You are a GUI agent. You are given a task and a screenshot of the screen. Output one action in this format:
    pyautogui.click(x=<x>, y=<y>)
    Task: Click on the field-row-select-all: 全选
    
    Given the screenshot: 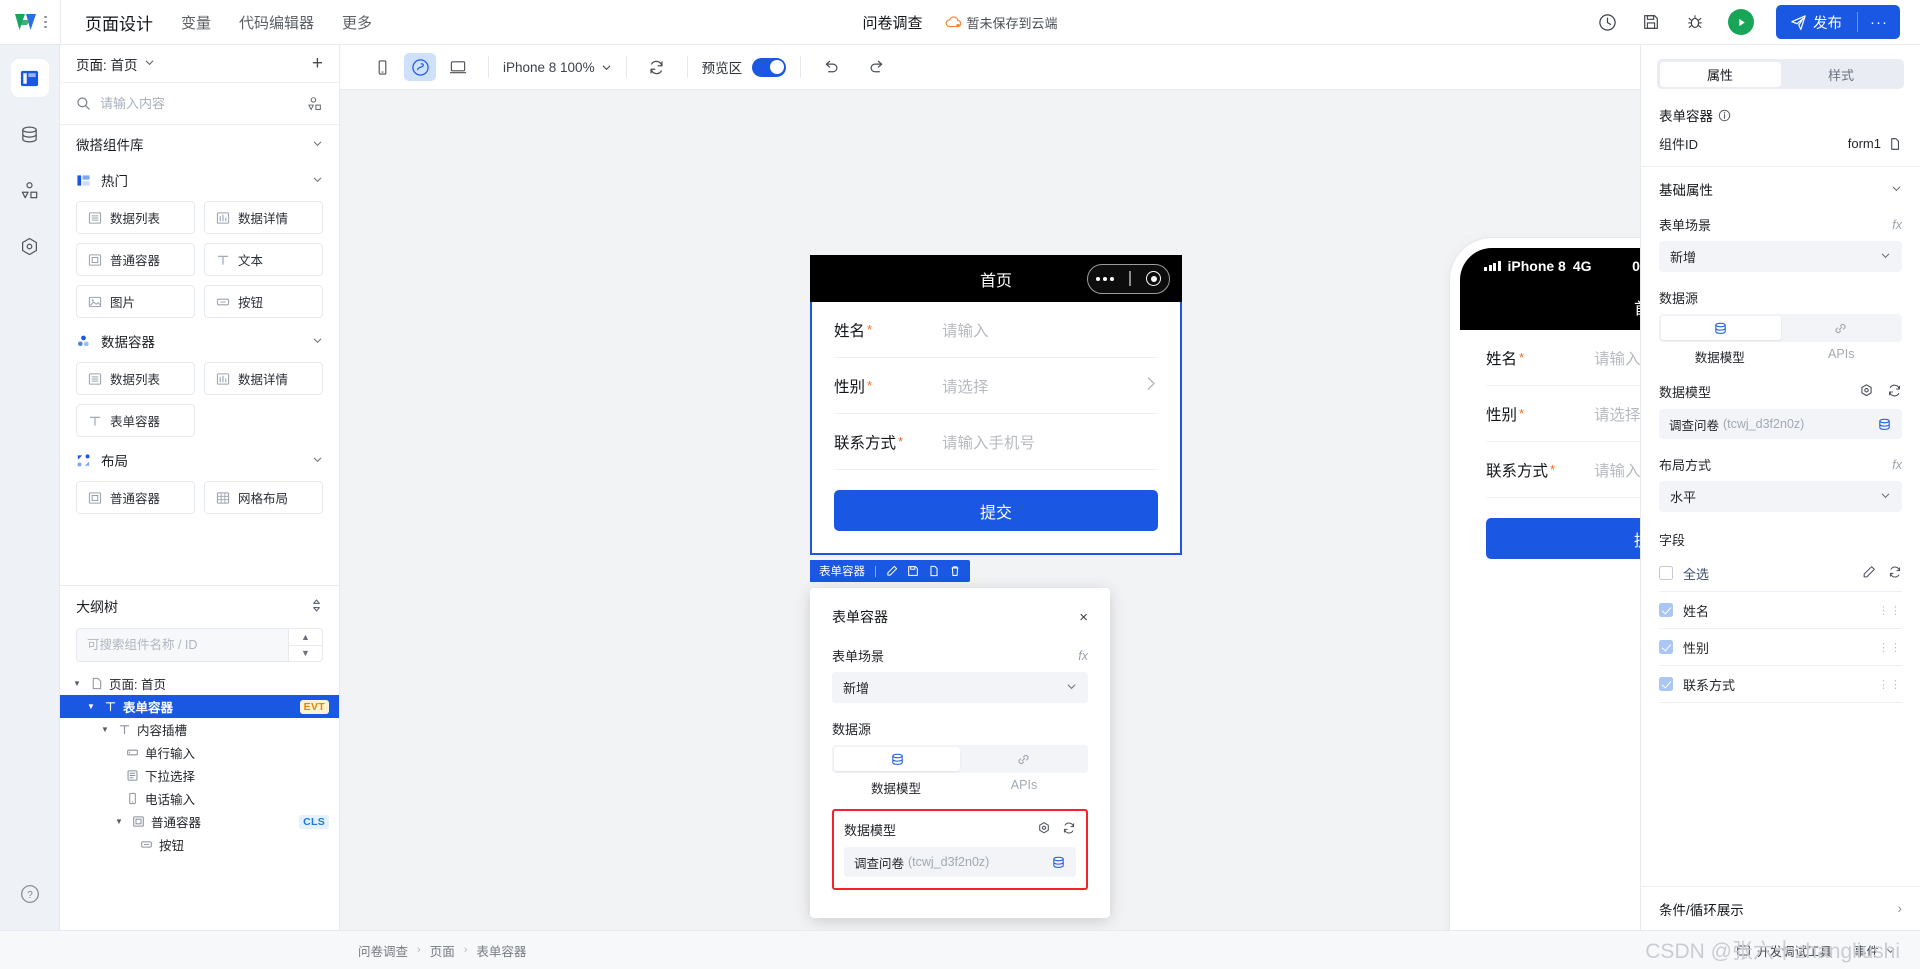 What is the action you would take?
    pyautogui.click(x=1780, y=573)
    